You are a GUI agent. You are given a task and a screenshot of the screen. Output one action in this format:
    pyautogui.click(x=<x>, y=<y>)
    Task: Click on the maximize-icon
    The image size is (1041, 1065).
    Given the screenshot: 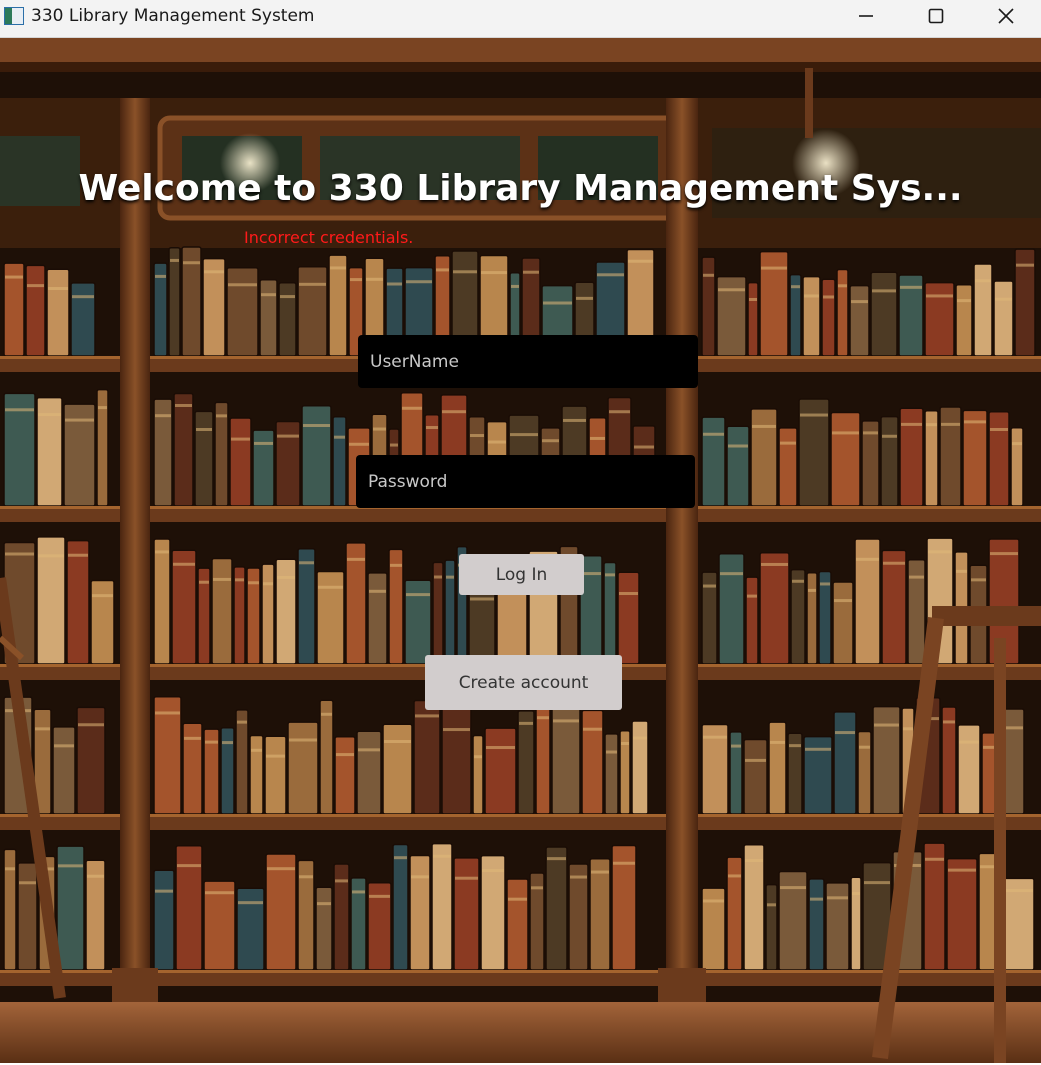 What is the action you would take?
    pyautogui.click(x=936, y=16)
    